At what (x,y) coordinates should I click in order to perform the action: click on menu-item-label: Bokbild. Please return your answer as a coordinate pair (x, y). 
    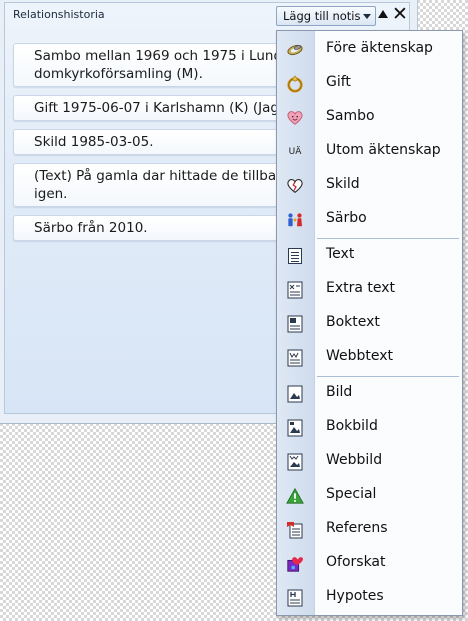
    Looking at the image, I should click on (352, 426).